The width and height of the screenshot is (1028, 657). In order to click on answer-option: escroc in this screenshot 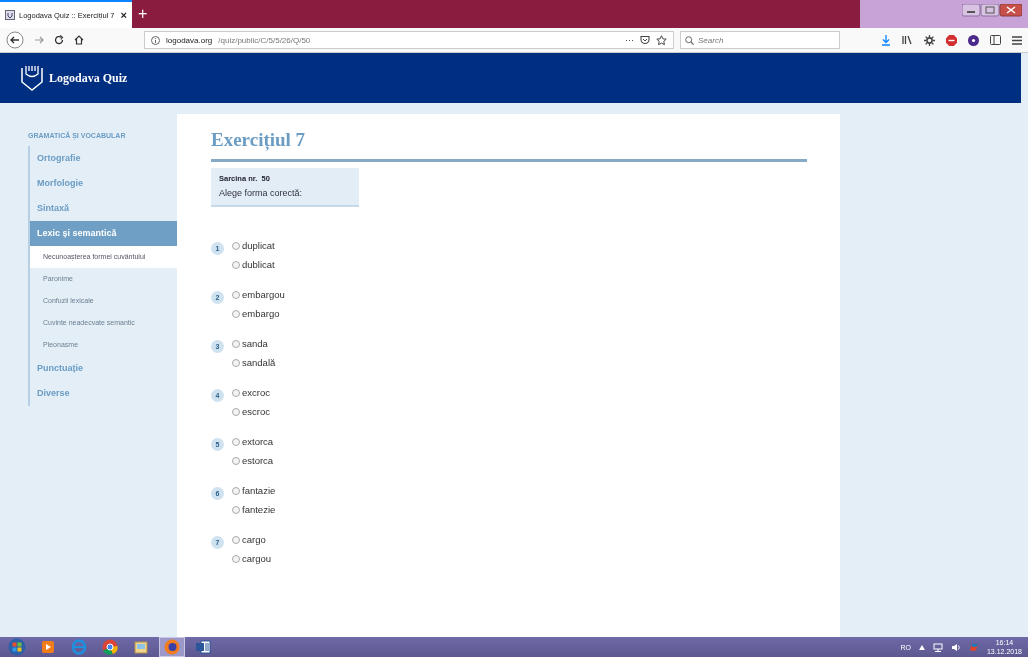, I will do `click(251, 411)`.